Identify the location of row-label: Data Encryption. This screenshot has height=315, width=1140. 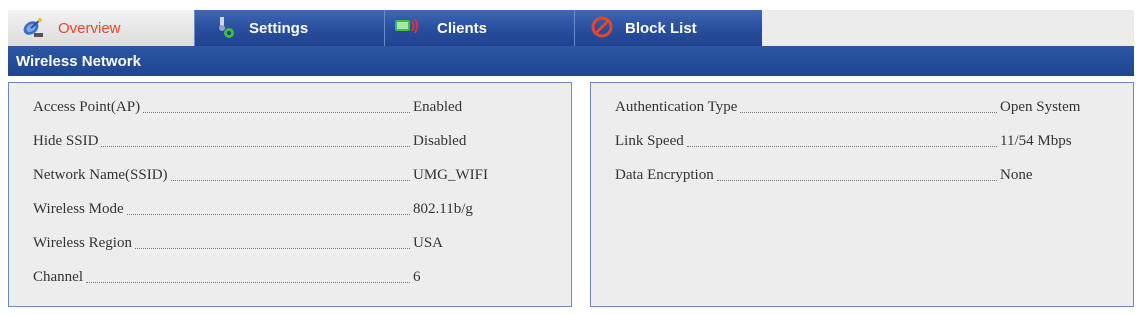
(664, 175).